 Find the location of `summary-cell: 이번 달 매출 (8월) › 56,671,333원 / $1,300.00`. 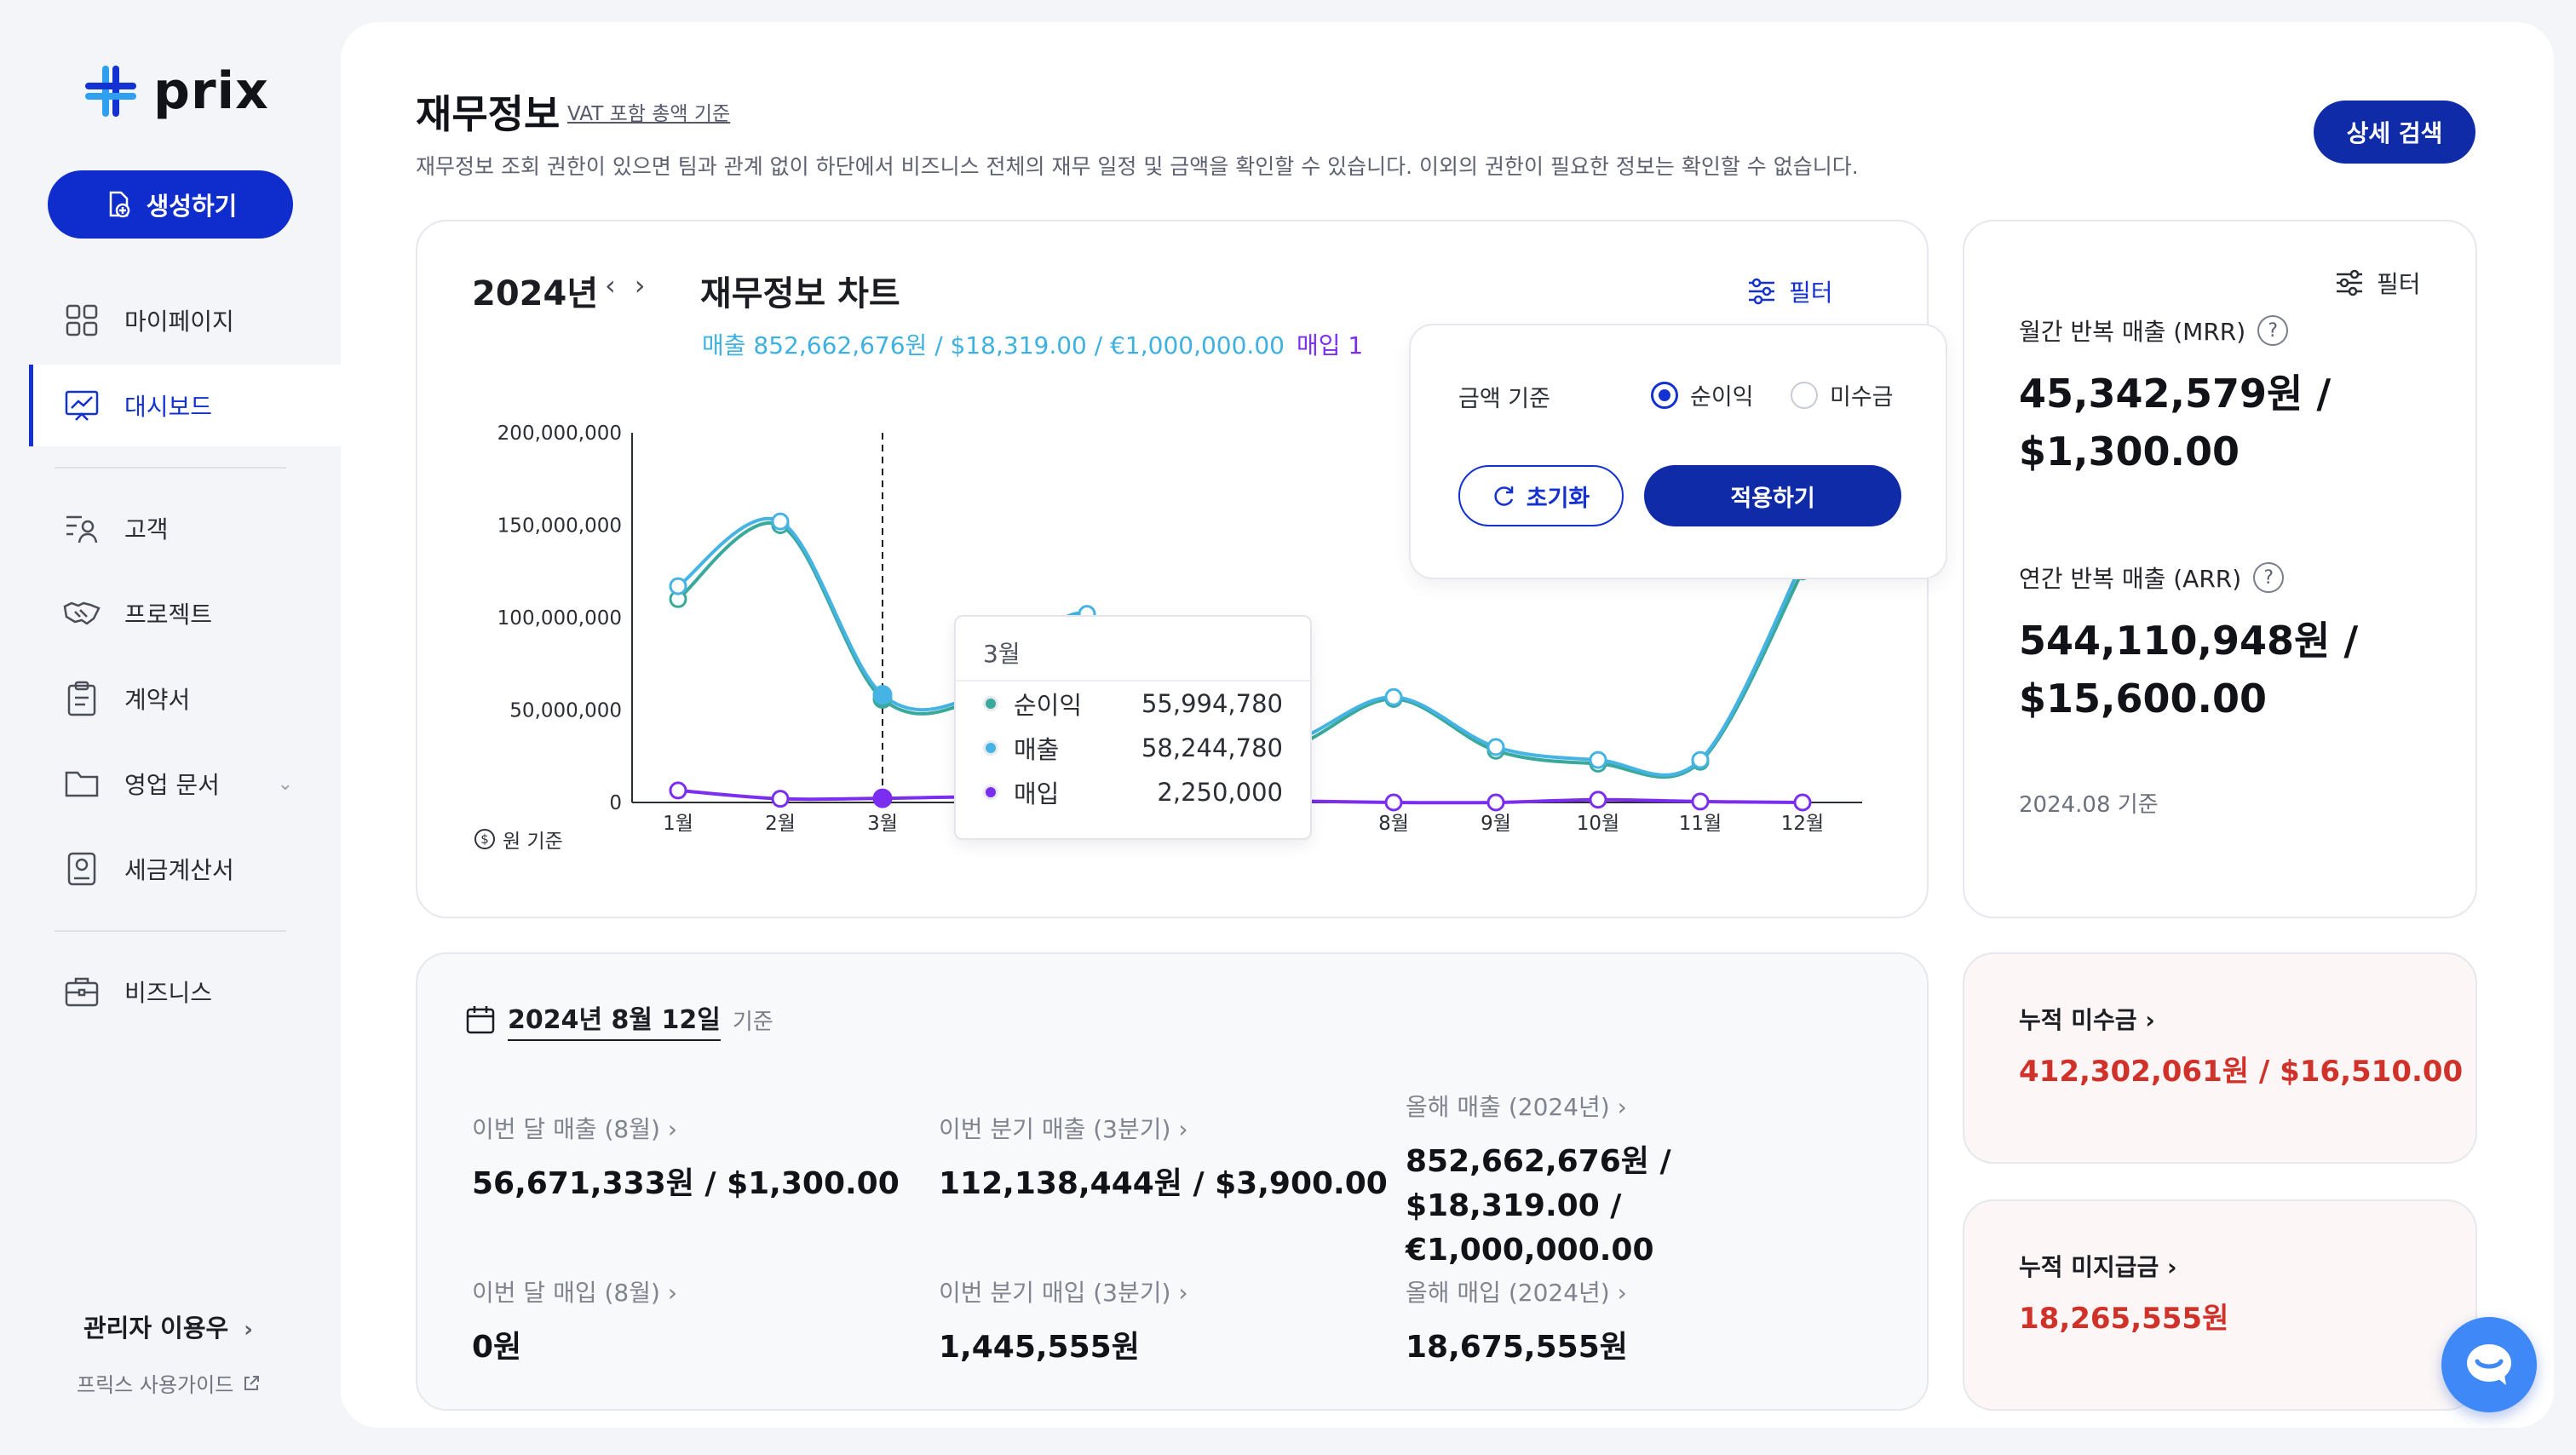

summary-cell: 이번 달 매출 (8월) › 56,671,333원 / $1,300.00 is located at coordinates (686, 1158).